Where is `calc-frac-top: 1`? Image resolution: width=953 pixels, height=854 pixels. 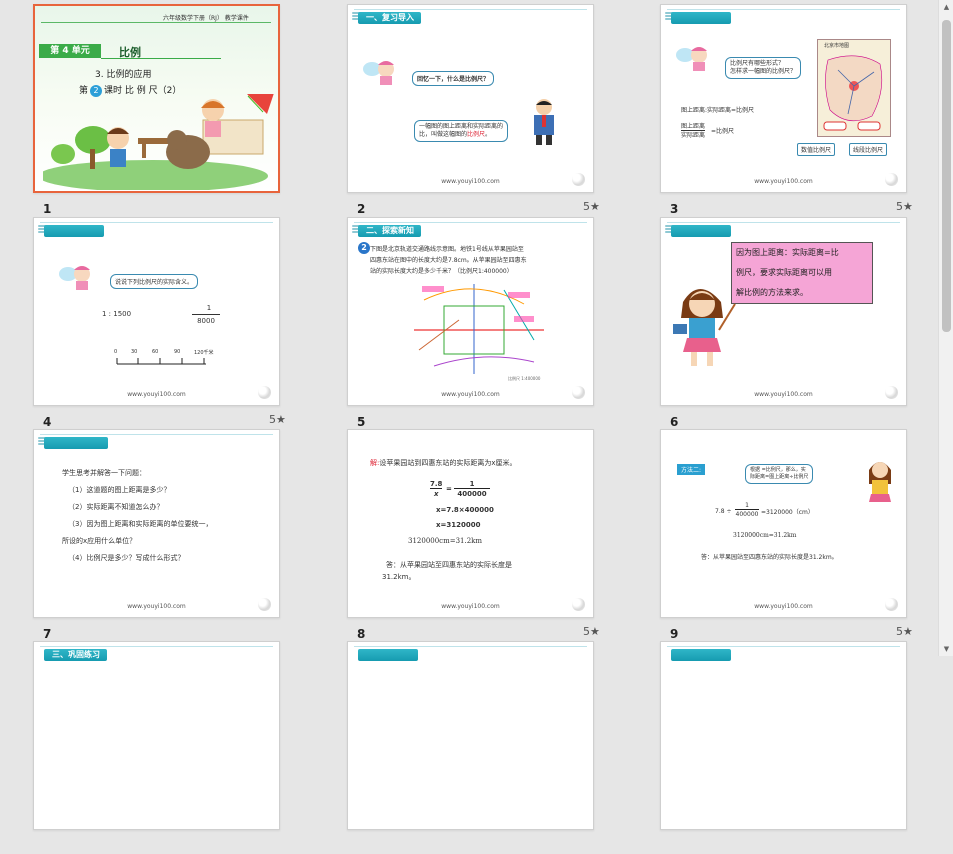 calc-frac-top: 1 is located at coordinates (747, 506).